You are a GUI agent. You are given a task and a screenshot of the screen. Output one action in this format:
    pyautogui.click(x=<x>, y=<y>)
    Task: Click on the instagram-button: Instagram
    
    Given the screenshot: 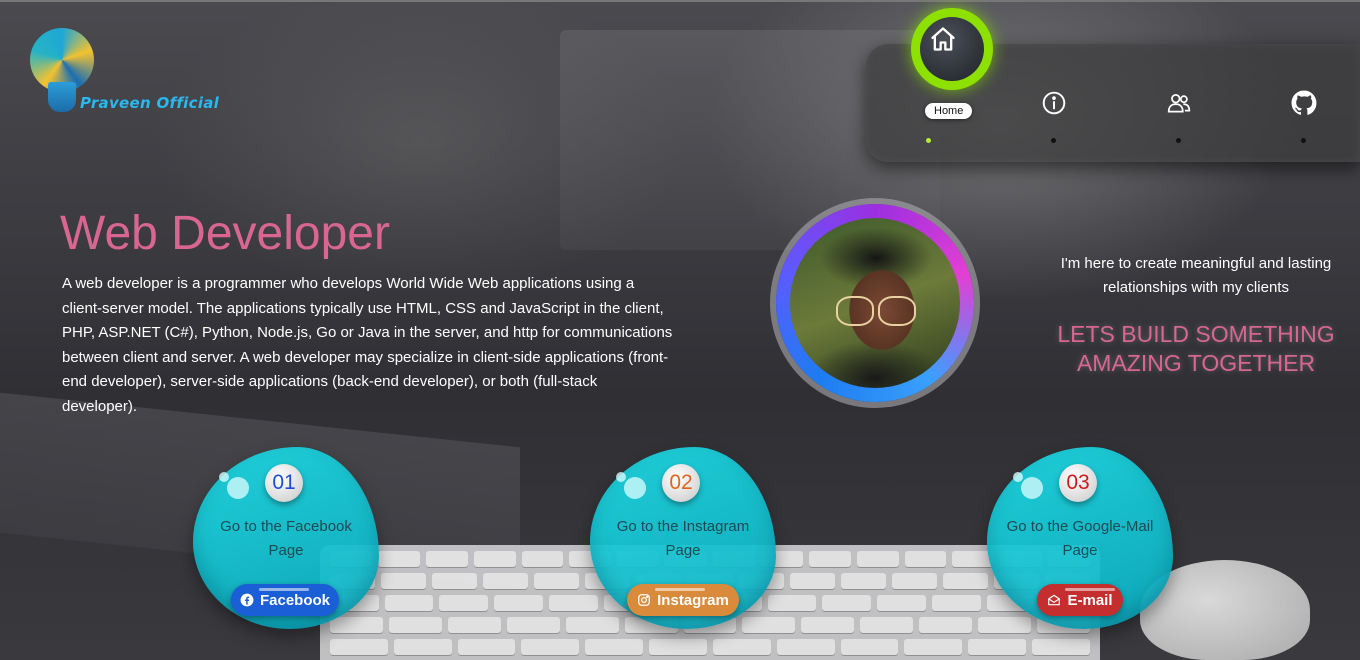 What is the action you would take?
    pyautogui.click(x=683, y=600)
    